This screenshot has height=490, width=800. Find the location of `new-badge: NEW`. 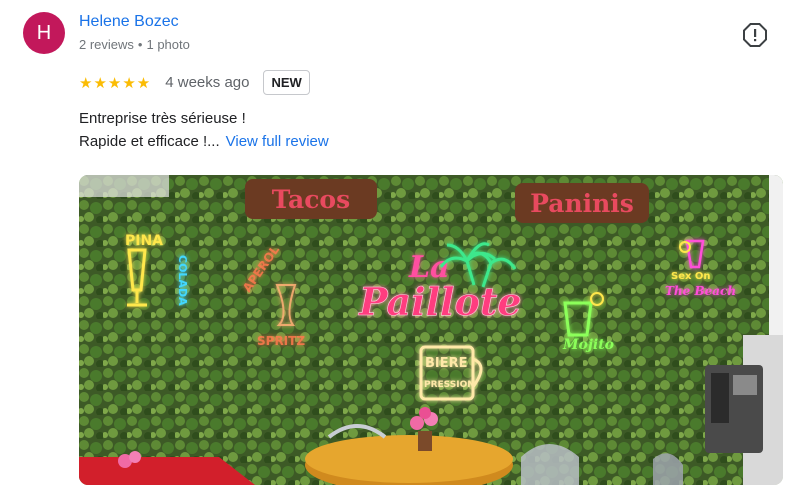

new-badge: NEW is located at coordinates (286, 82).